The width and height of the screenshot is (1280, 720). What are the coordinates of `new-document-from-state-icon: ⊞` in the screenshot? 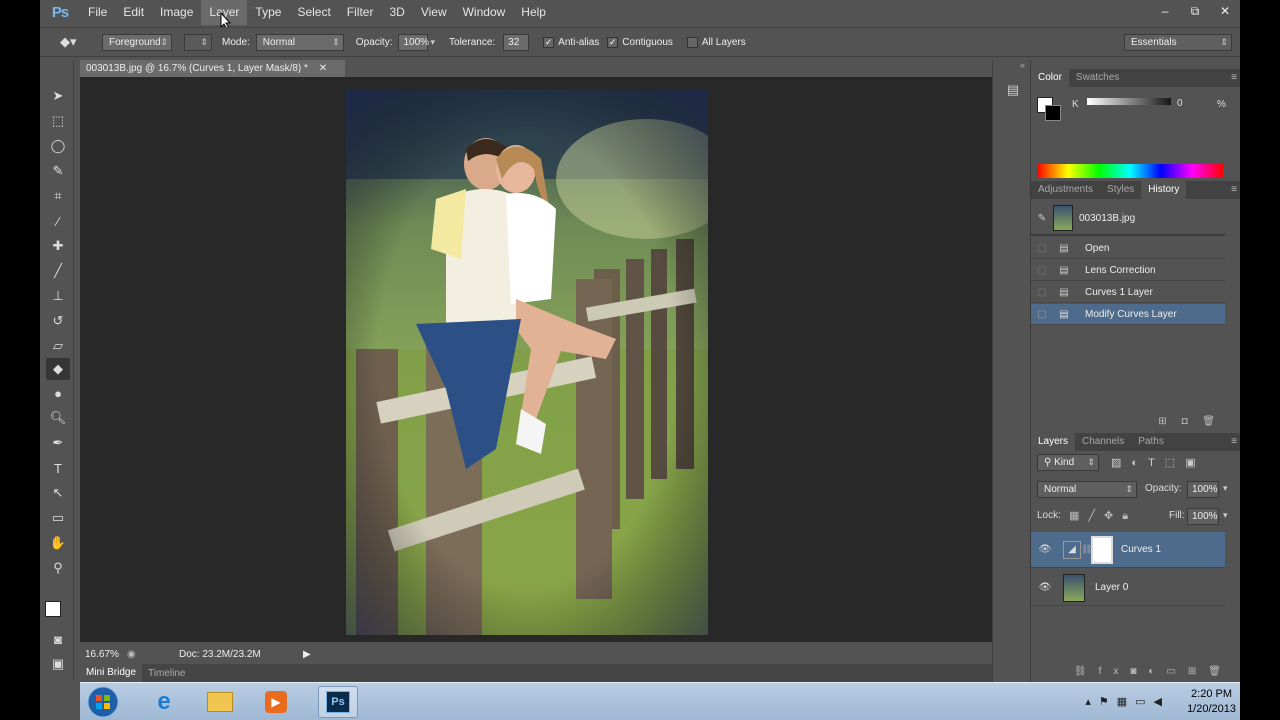 It's located at (1162, 421).